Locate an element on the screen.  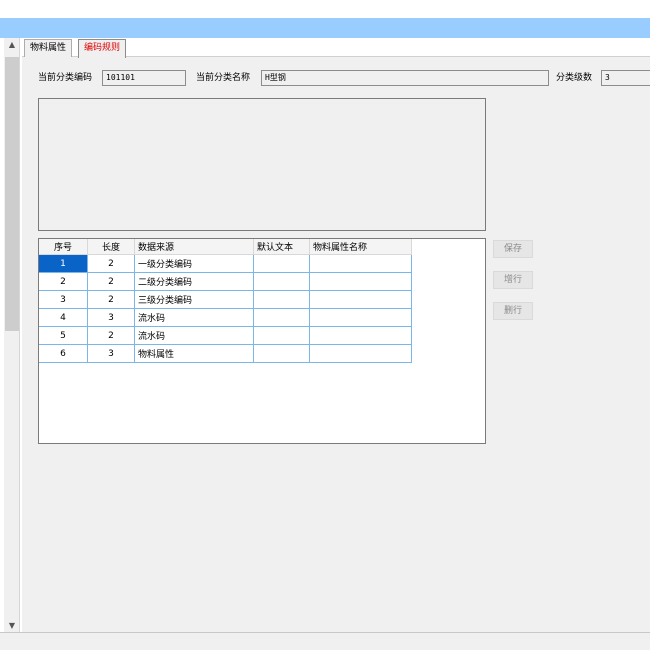
table-row: 6 3 物料属性 is located at coordinates (225, 353).